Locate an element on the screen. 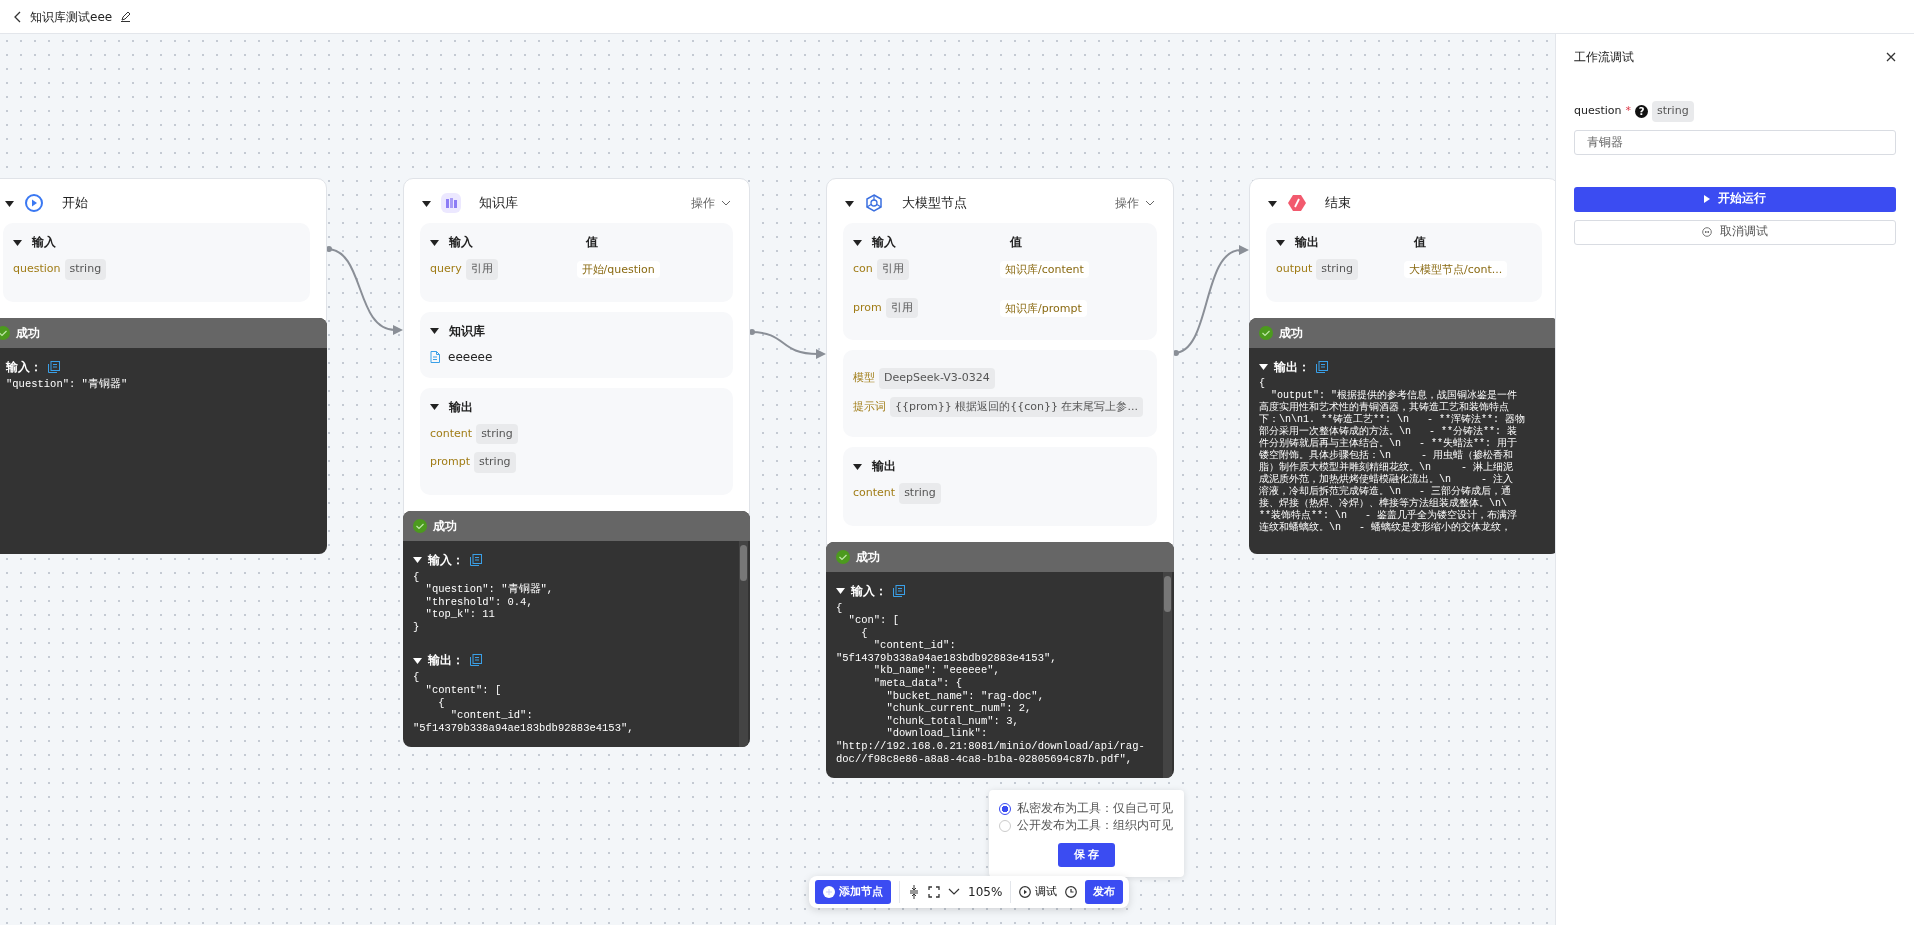  code-line: "http://192.168.0.21:8081/minio/download/api/rag- is located at coordinates (991, 746).